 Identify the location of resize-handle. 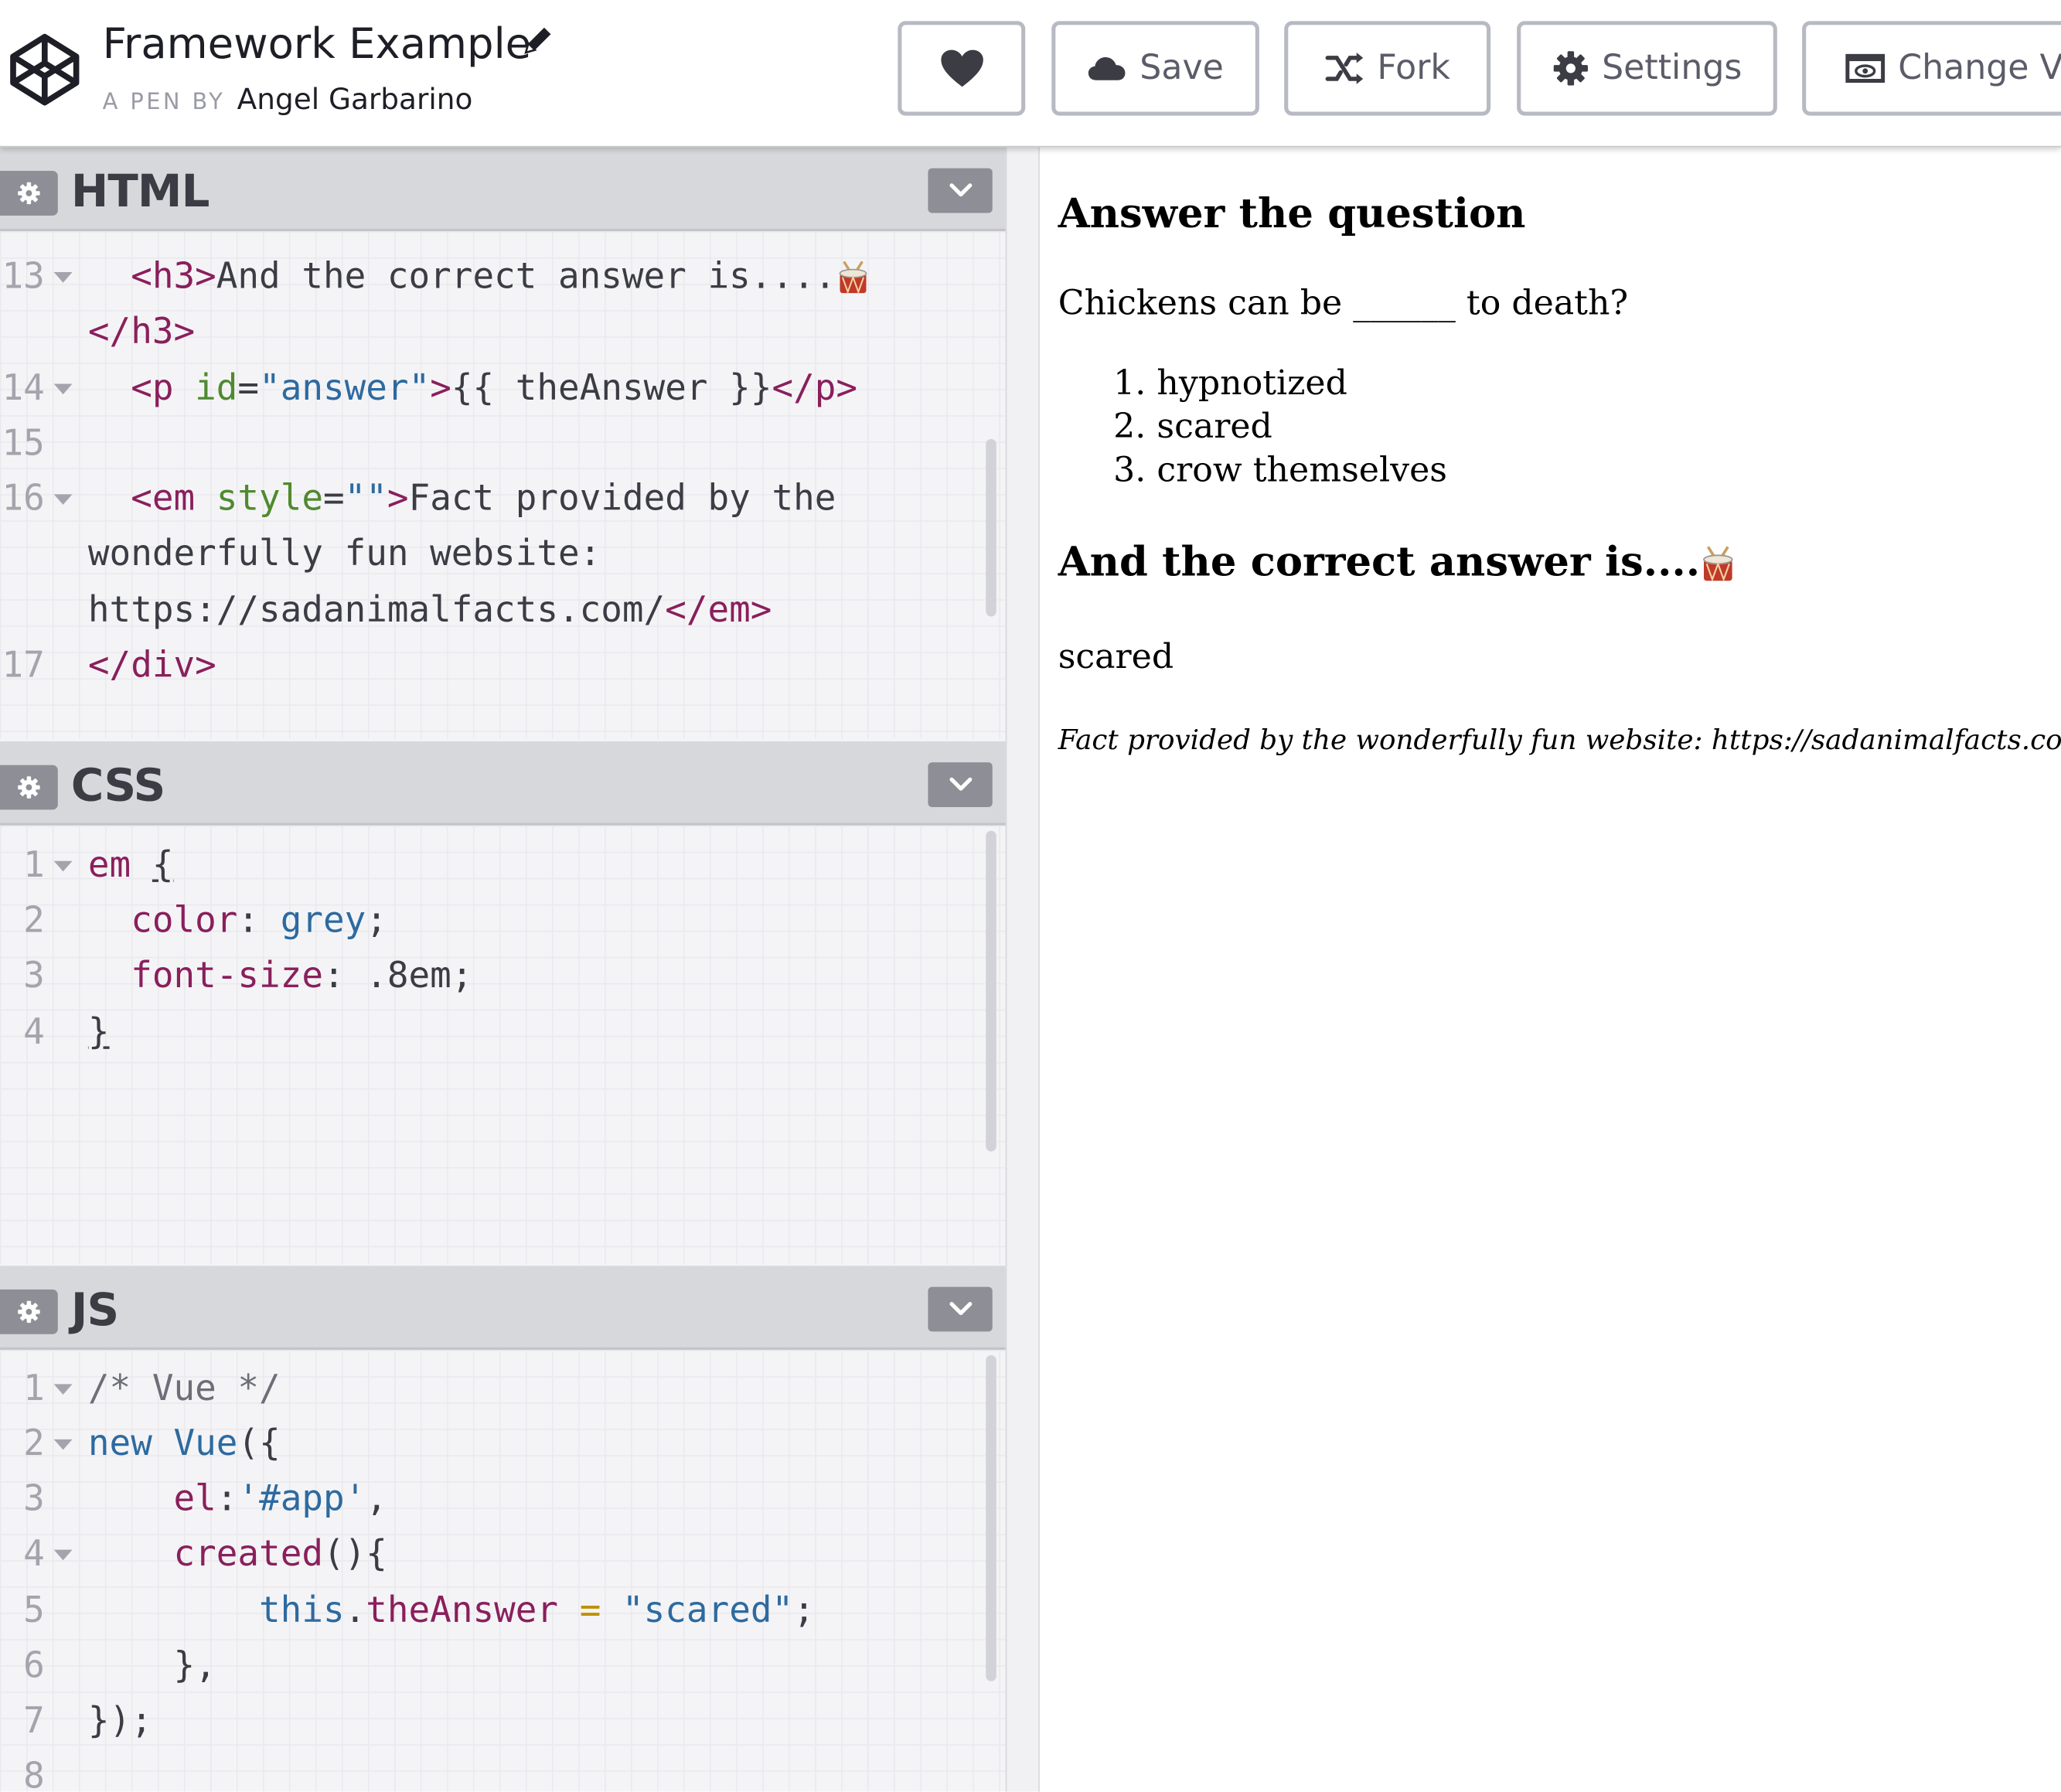
(1022, 969).